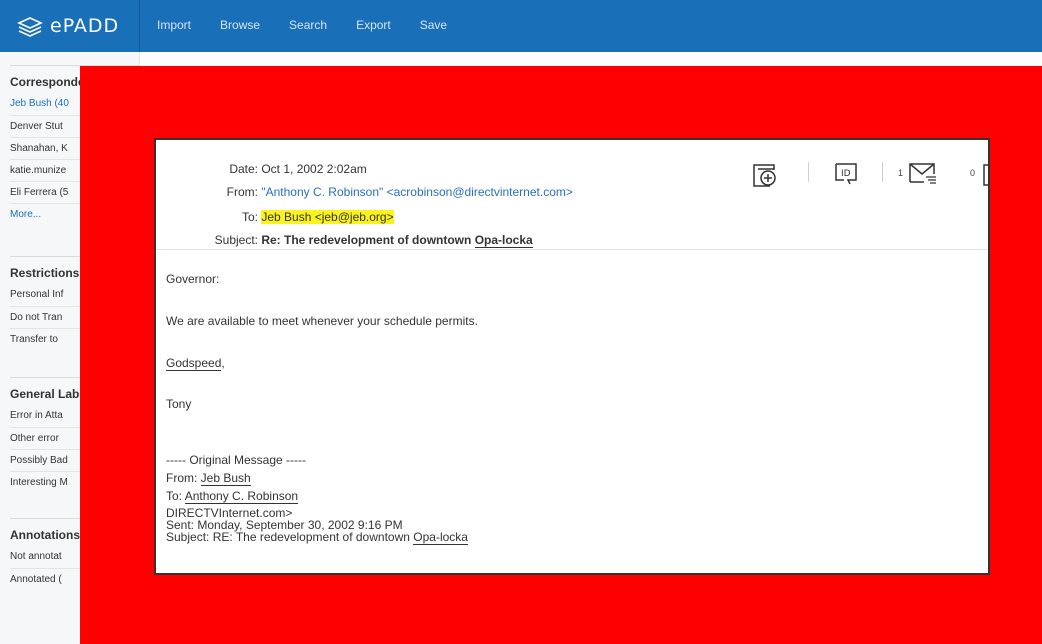  I want to click on date-value: Oct 1, 2002 2:02am, so click(314, 169).